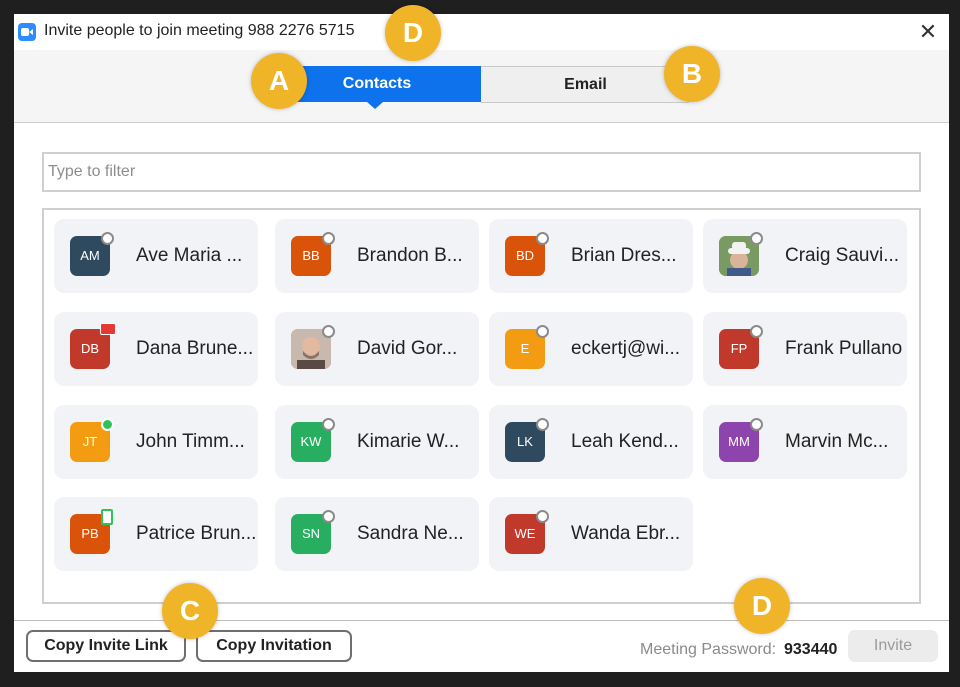 The height and width of the screenshot is (687, 960). Describe the element at coordinates (413, 33) in the screenshot. I see `callout-d-title-badge: D` at that location.